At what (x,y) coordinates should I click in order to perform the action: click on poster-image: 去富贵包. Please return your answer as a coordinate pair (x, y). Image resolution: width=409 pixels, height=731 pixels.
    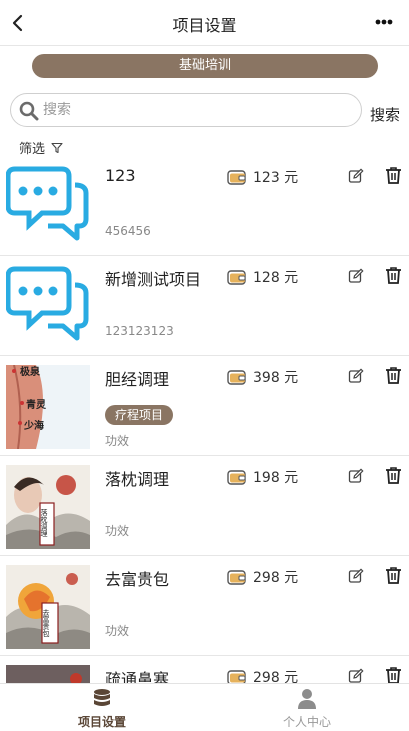
    Looking at the image, I should click on (48, 607).